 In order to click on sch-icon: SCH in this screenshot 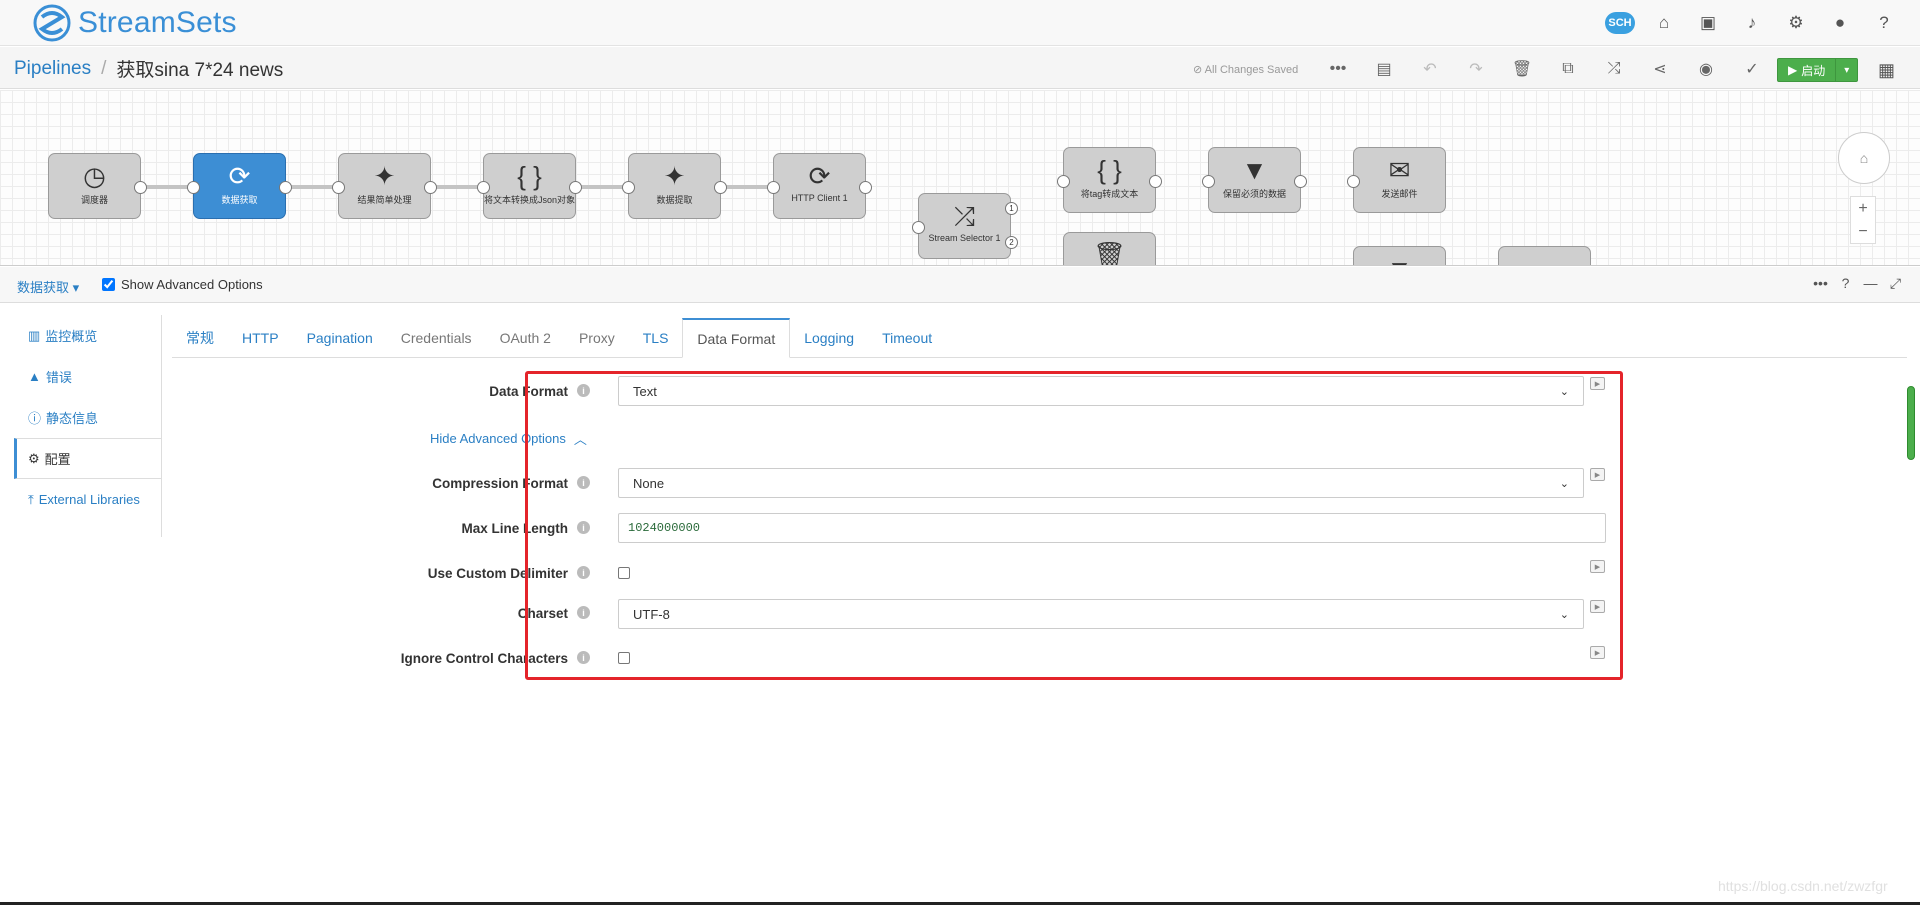, I will do `click(1620, 23)`.